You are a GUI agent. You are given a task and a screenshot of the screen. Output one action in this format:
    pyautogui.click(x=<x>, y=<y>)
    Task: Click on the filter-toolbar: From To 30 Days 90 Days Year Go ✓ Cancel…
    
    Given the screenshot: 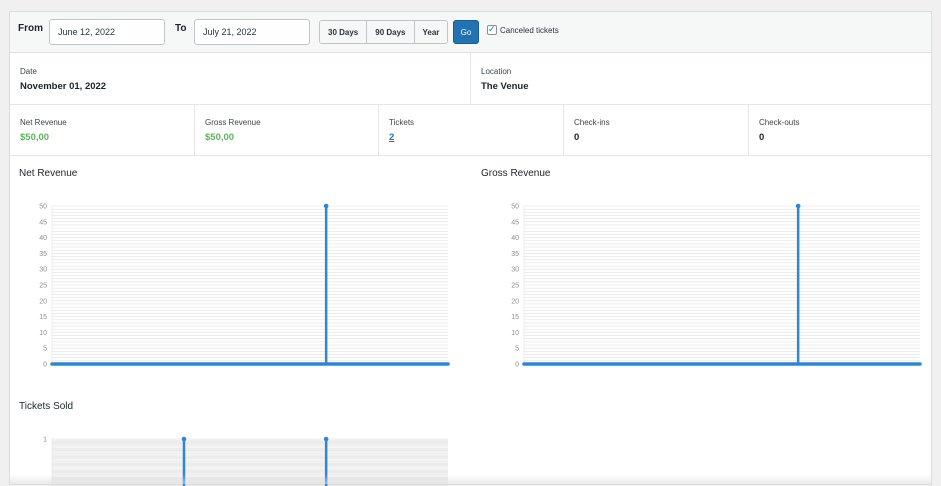 What is the action you would take?
    pyautogui.click(x=470, y=32)
    